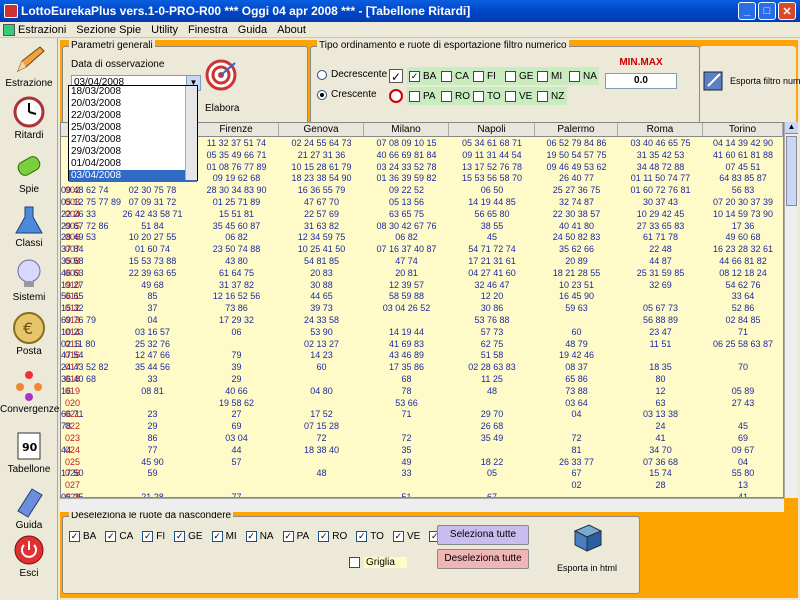 The height and width of the screenshot is (600, 800). Describe the element at coordinates (108, 30) in the screenshot. I see `menu-sezione-spie: Sezione Spie` at that location.